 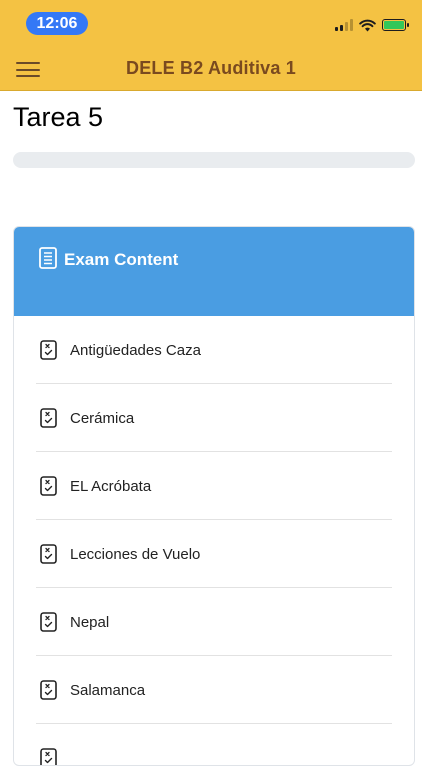 I want to click on list-item: Salamanca, so click(x=214, y=690).